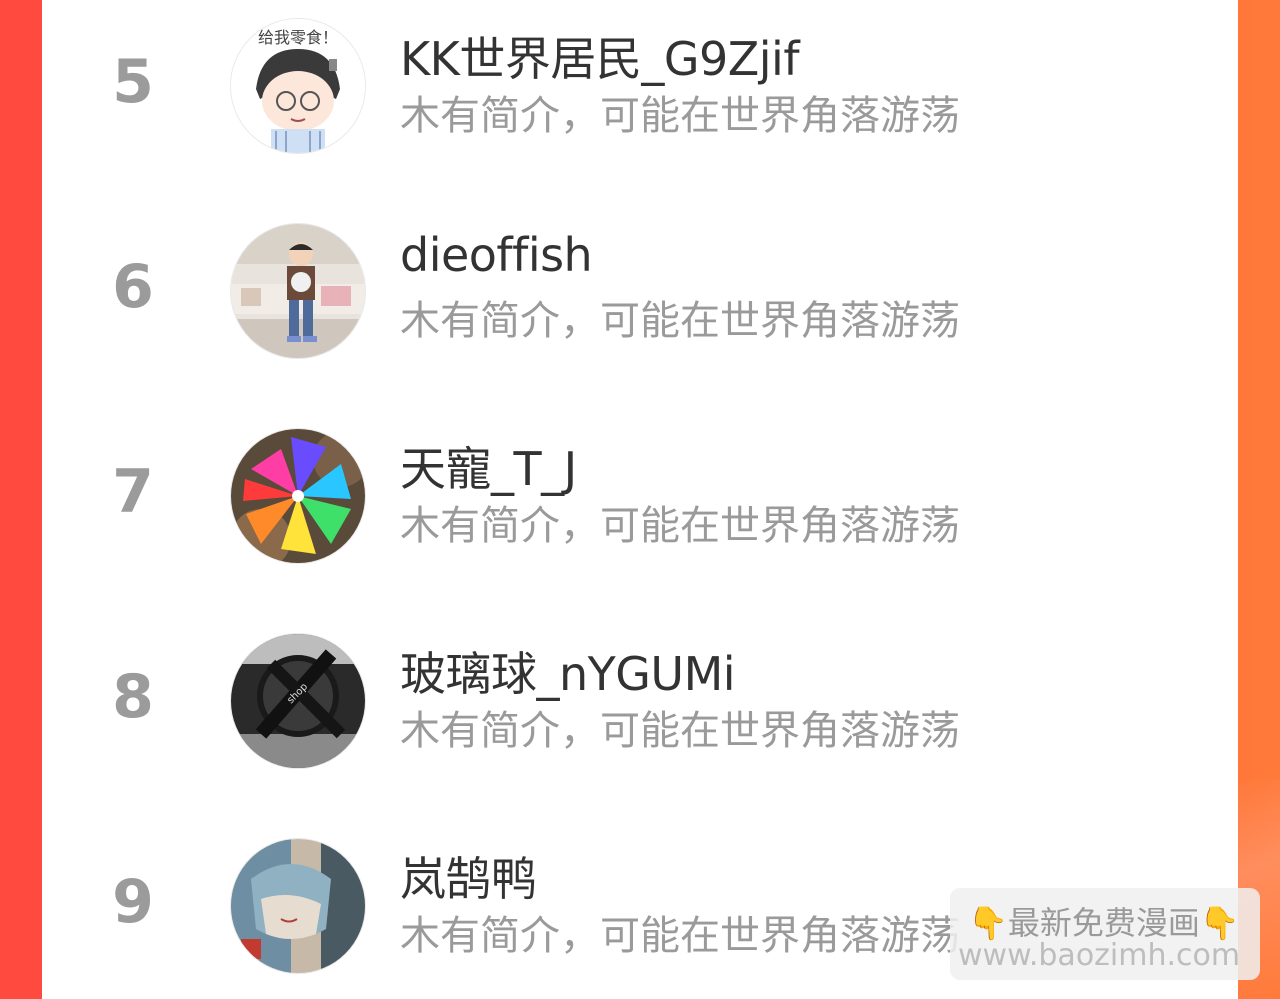 The width and height of the screenshot is (1280, 999). I want to click on cartoon-boy-avatar: 给我零食！, so click(298, 86).